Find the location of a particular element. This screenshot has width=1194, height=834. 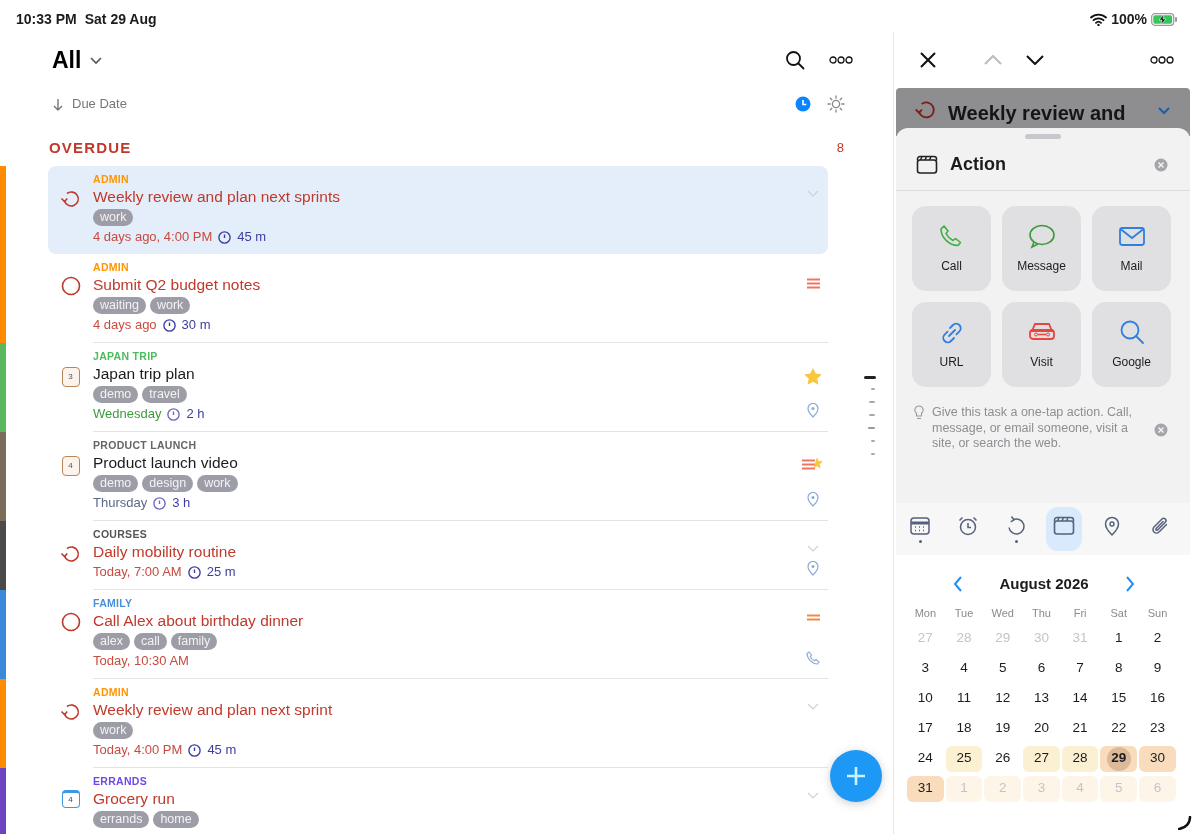

duration: 45 m is located at coordinates (252, 237).